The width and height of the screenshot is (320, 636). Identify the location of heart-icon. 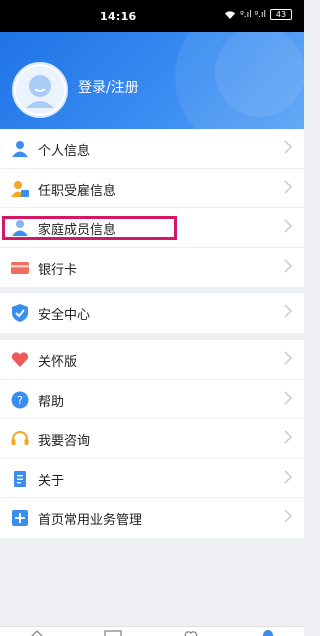
(20, 359).